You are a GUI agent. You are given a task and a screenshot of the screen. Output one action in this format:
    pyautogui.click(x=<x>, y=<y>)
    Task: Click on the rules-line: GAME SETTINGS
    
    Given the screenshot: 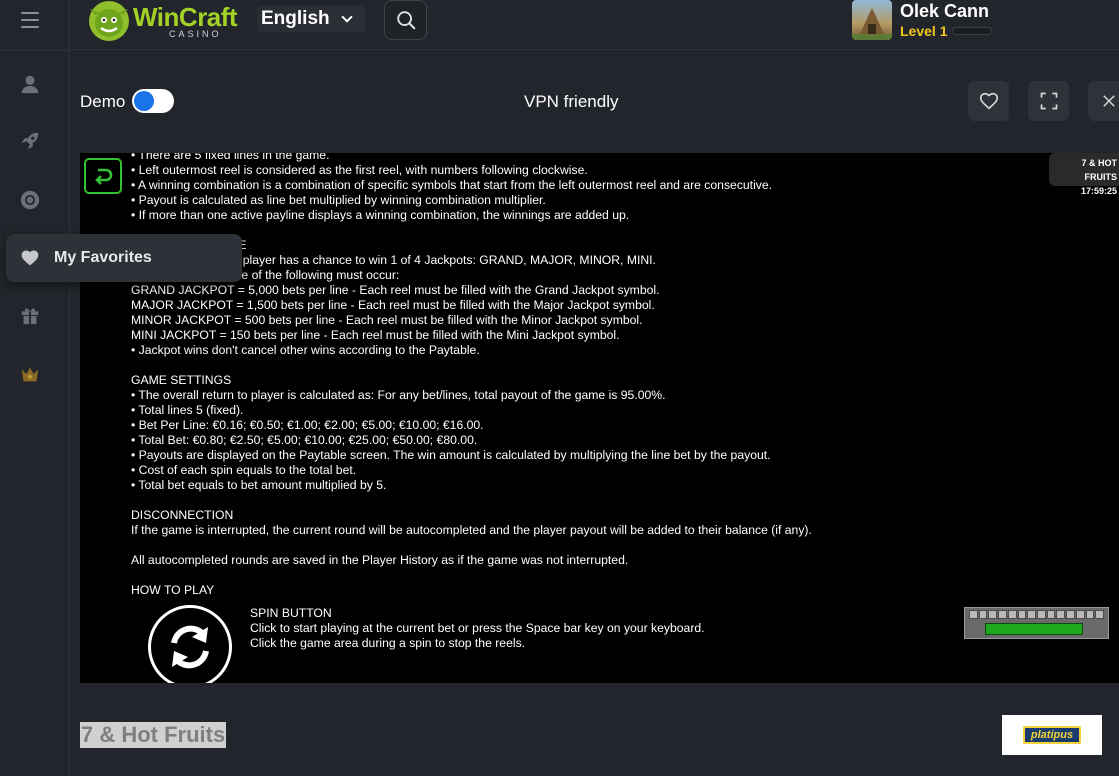 What is the action you would take?
    pyautogui.click(x=181, y=380)
    